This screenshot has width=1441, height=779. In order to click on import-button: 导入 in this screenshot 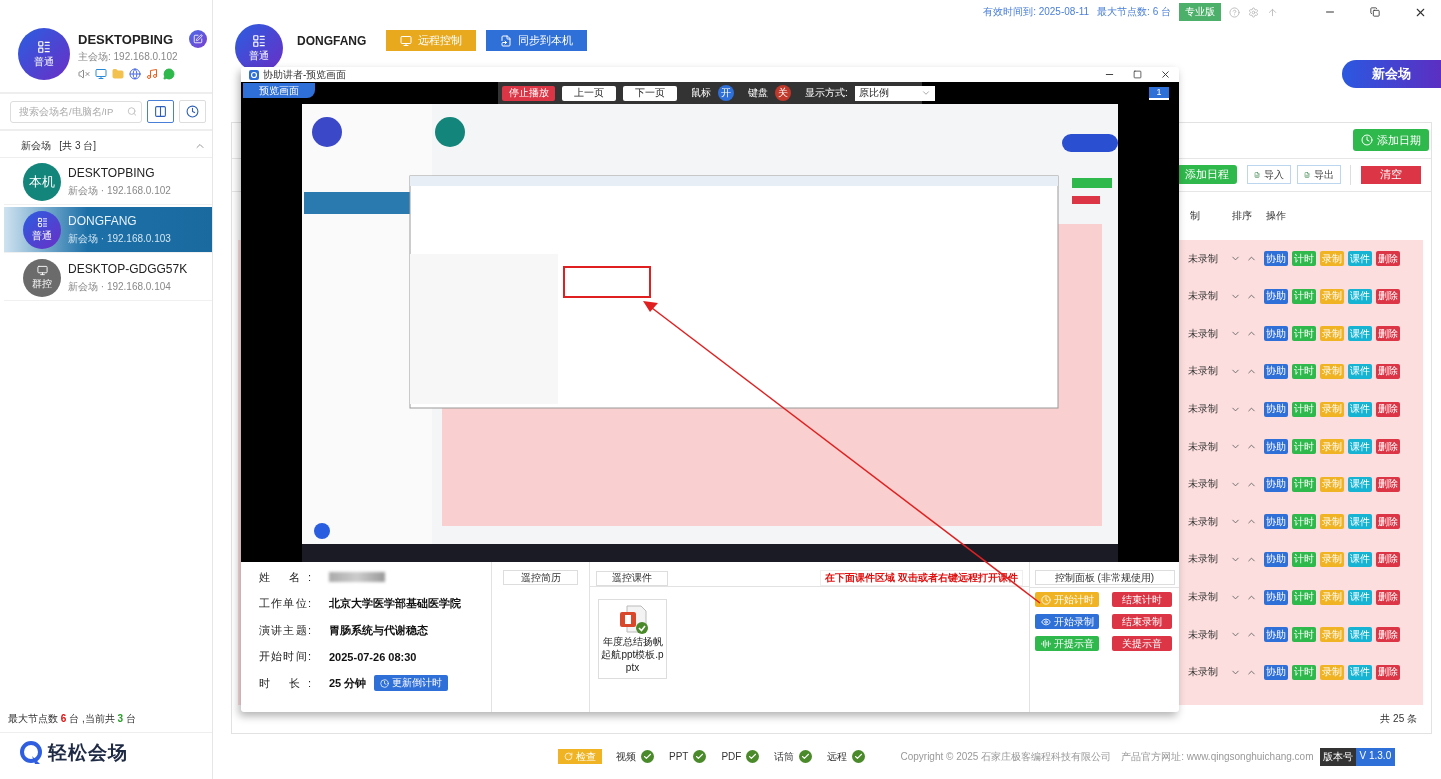, I will do `click(1269, 175)`.